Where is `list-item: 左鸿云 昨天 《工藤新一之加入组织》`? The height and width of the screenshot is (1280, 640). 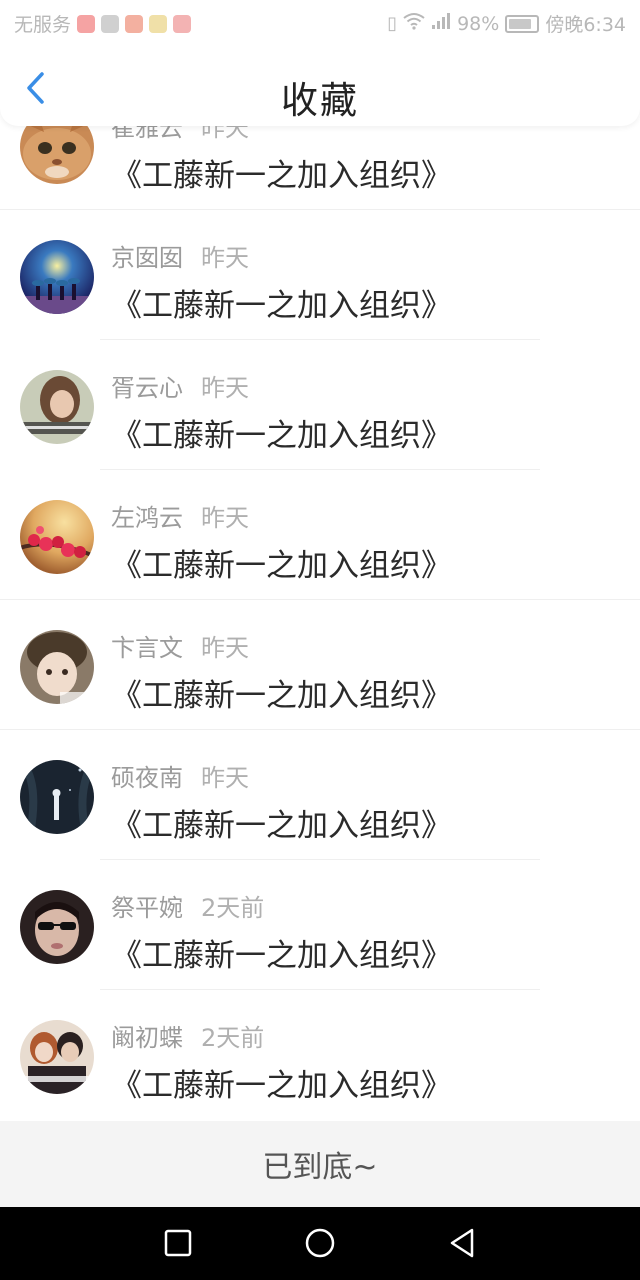
list-item: 左鸿云 昨天 《工藤新一之加入组织》 is located at coordinates (320, 535).